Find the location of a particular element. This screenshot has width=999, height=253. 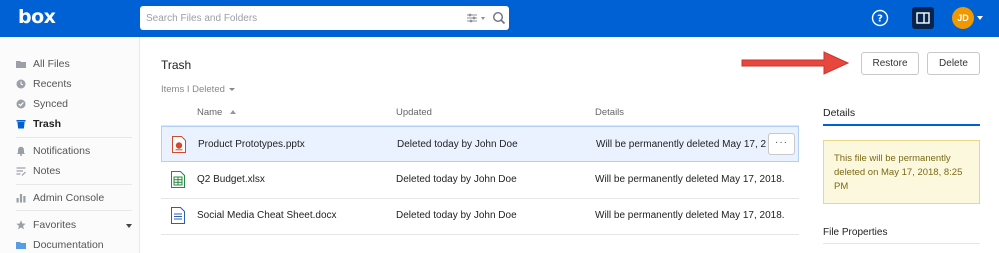

sidebar-item-admin-console: Admin Console is located at coordinates (60, 198).